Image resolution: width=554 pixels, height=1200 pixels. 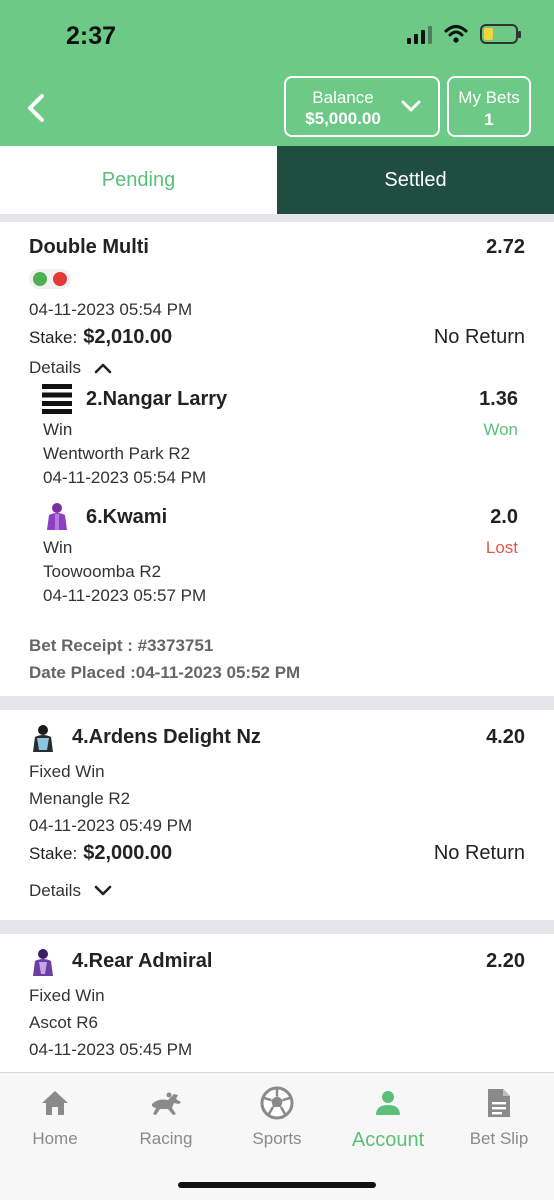 I want to click on bet-receipt: Bet Receipt : #3373751, so click(x=121, y=645).